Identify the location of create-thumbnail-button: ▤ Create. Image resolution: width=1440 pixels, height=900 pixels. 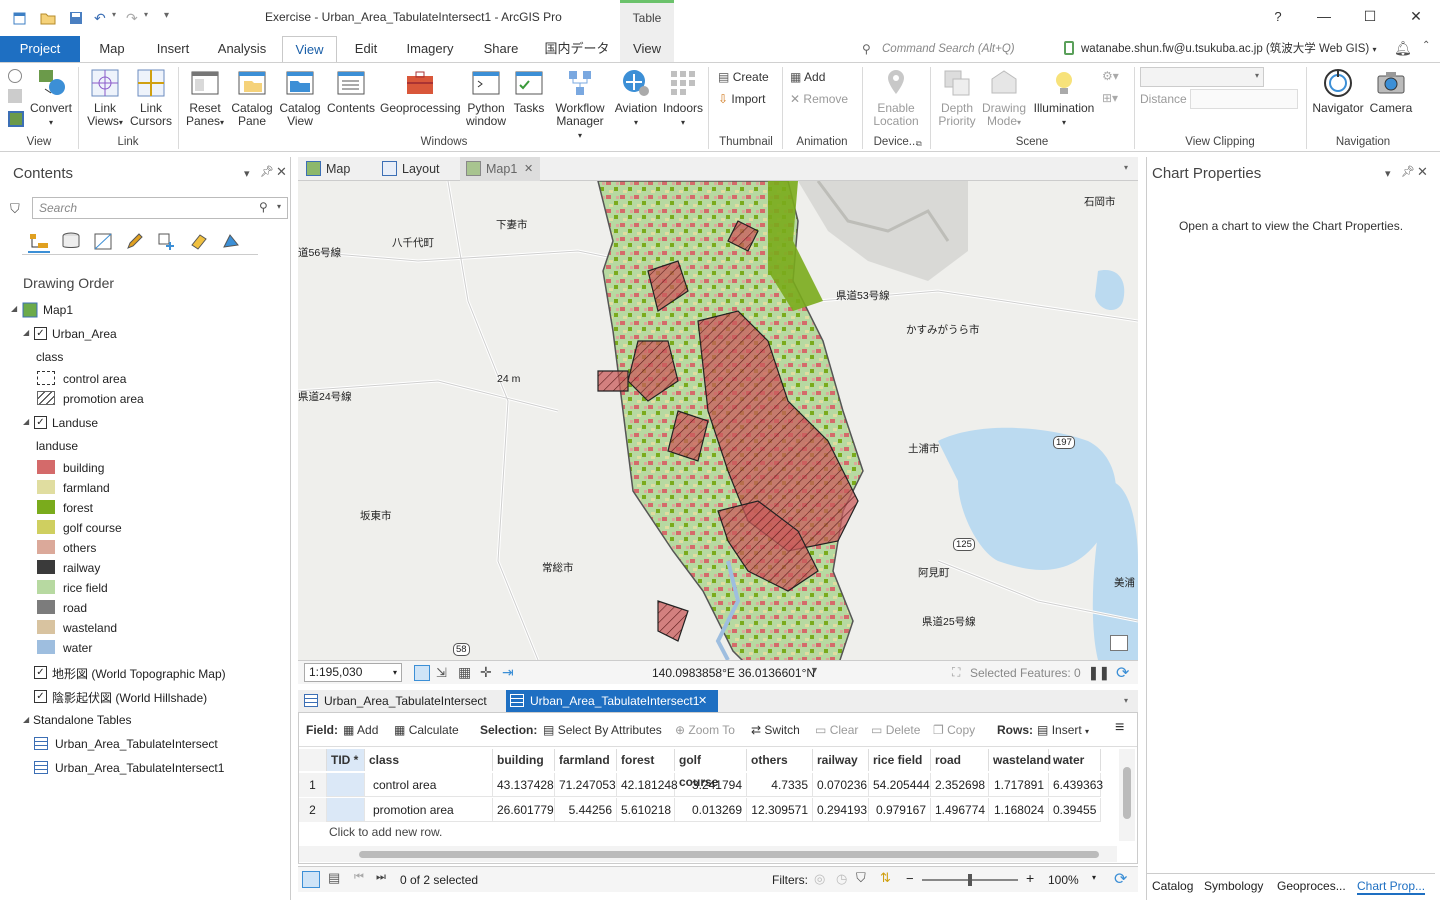
(743, 77).